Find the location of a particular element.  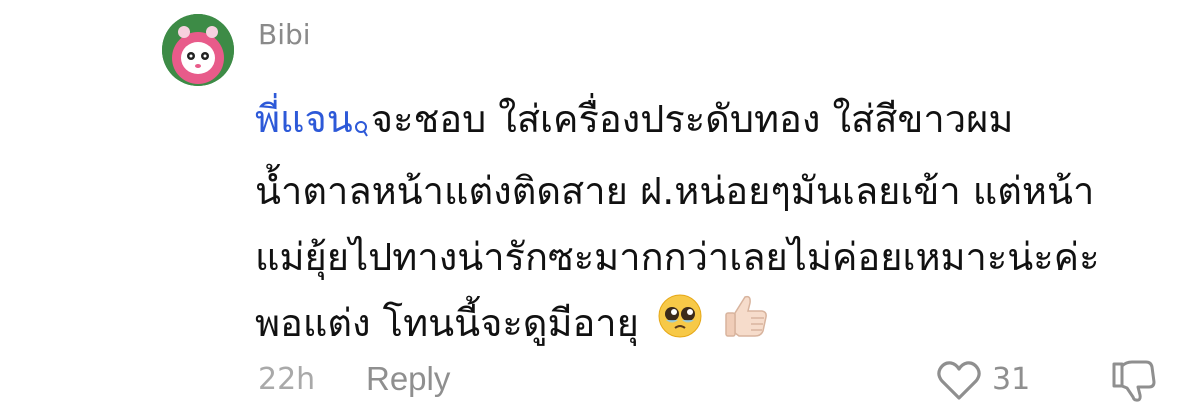

thumbs-down-icon is located at coordinates (1133, 384).